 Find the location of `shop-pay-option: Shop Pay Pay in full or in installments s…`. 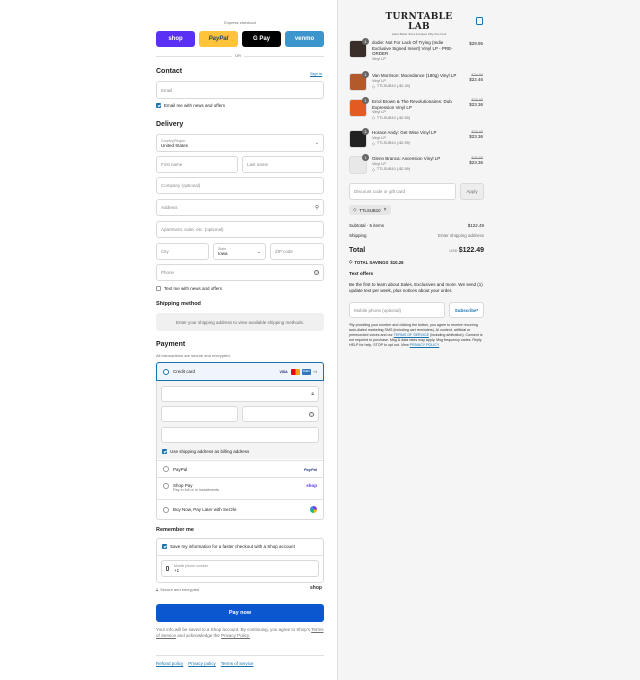

shop-pay-option: Shop Pay Pay in full or in installments s… is located at coordinates (240, 488).